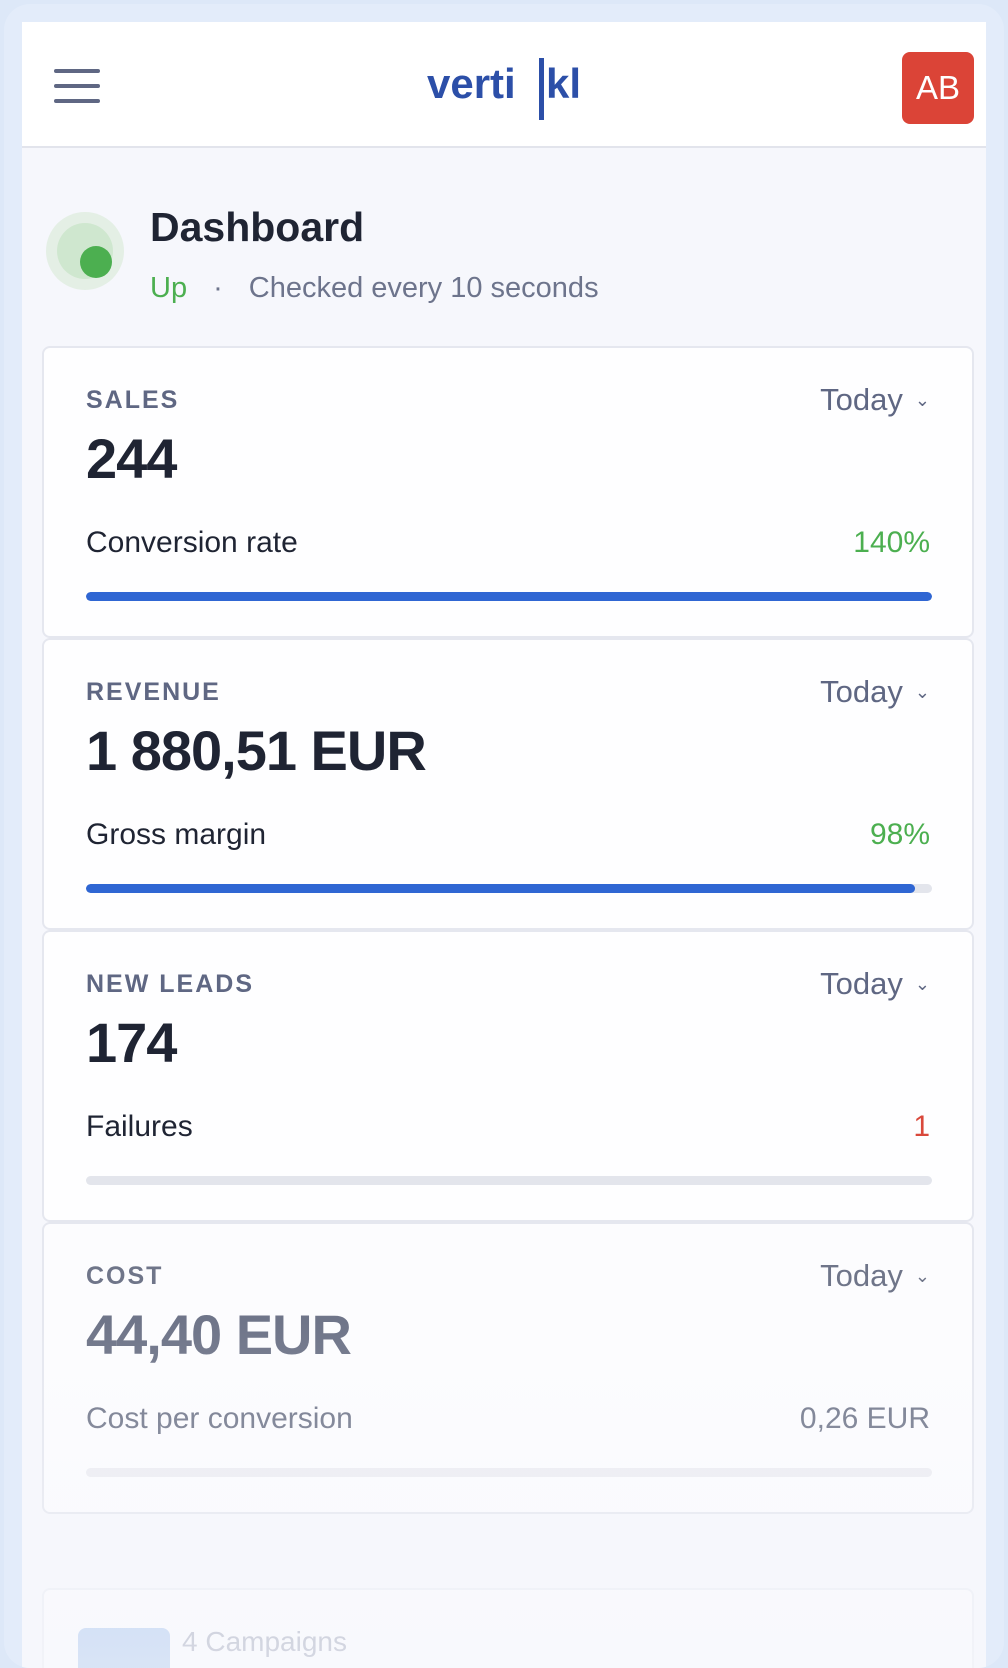 This screenshot has width=1008, height=1668. I want to click on card-value: 244, so click(131, 458).